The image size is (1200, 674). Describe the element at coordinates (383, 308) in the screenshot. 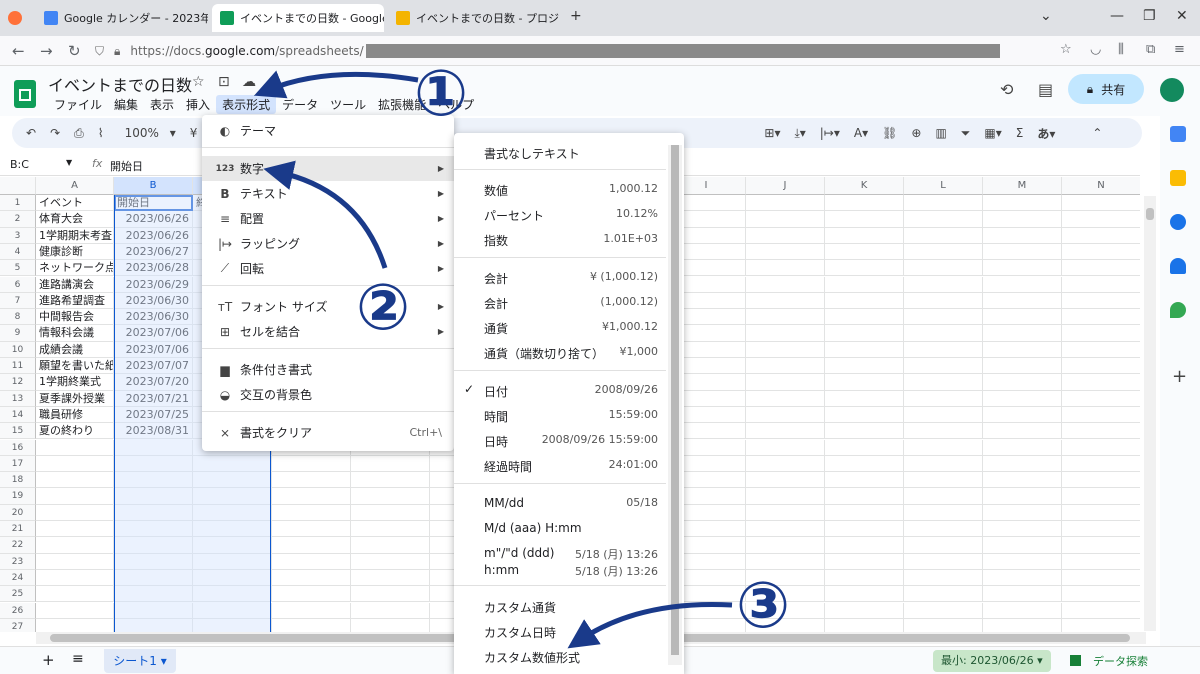

I see `annotation-2: ②` at that location.